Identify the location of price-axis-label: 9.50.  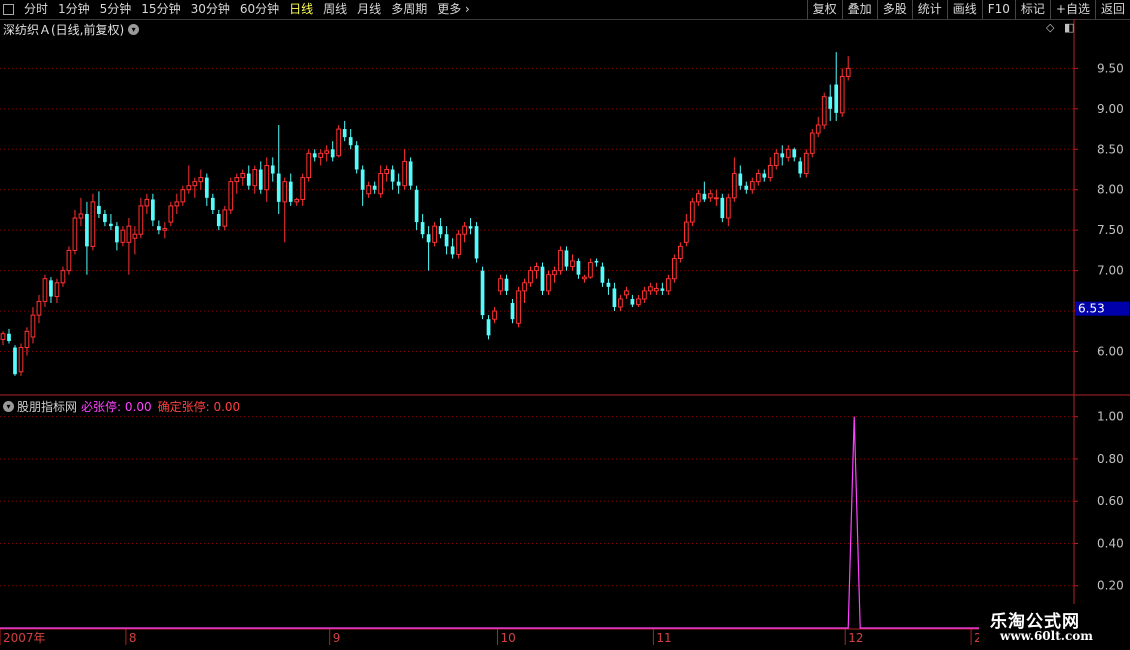
(1110, 68).